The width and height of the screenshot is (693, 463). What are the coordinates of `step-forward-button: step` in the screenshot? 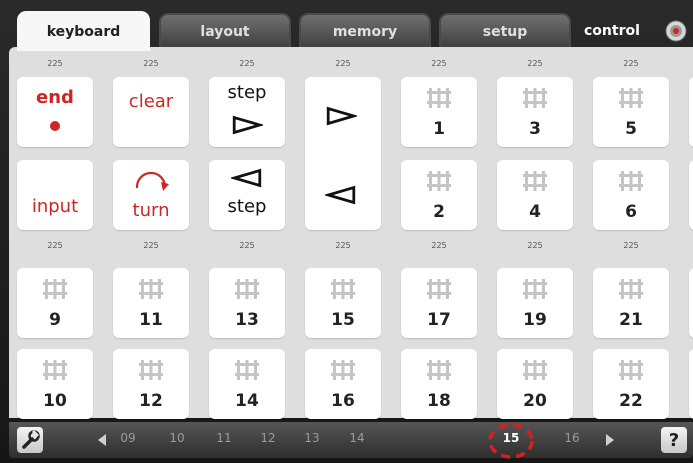 It's located at (247, 112).